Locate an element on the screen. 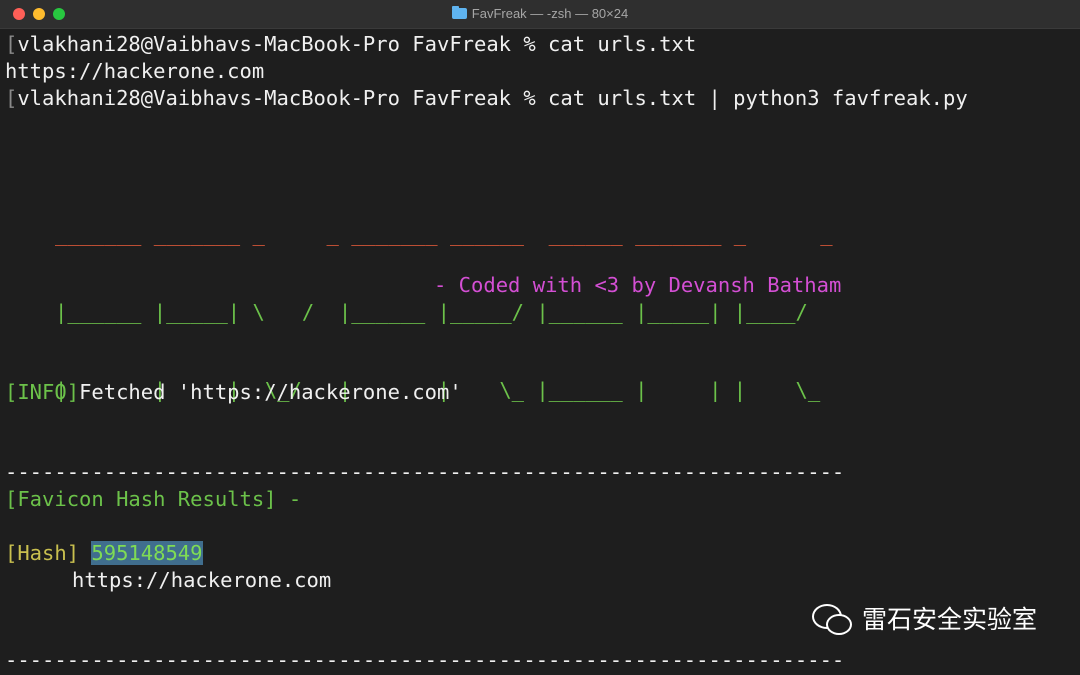  folder-icon is located at coordinates (459, 12).